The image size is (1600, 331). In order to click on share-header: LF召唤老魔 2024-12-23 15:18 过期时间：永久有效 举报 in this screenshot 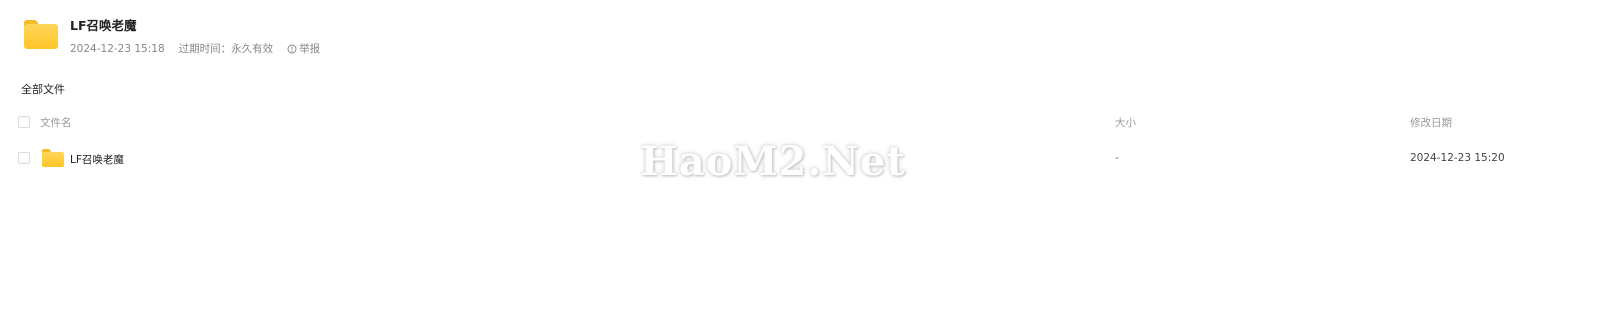, I will do `click(172, 35)`.